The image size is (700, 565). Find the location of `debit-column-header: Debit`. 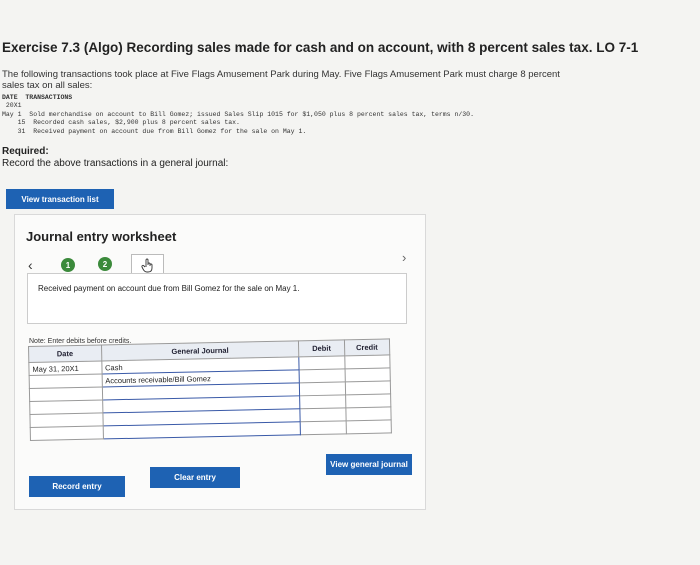

debit-column-header: Debit is located at coordinates (321, 348).